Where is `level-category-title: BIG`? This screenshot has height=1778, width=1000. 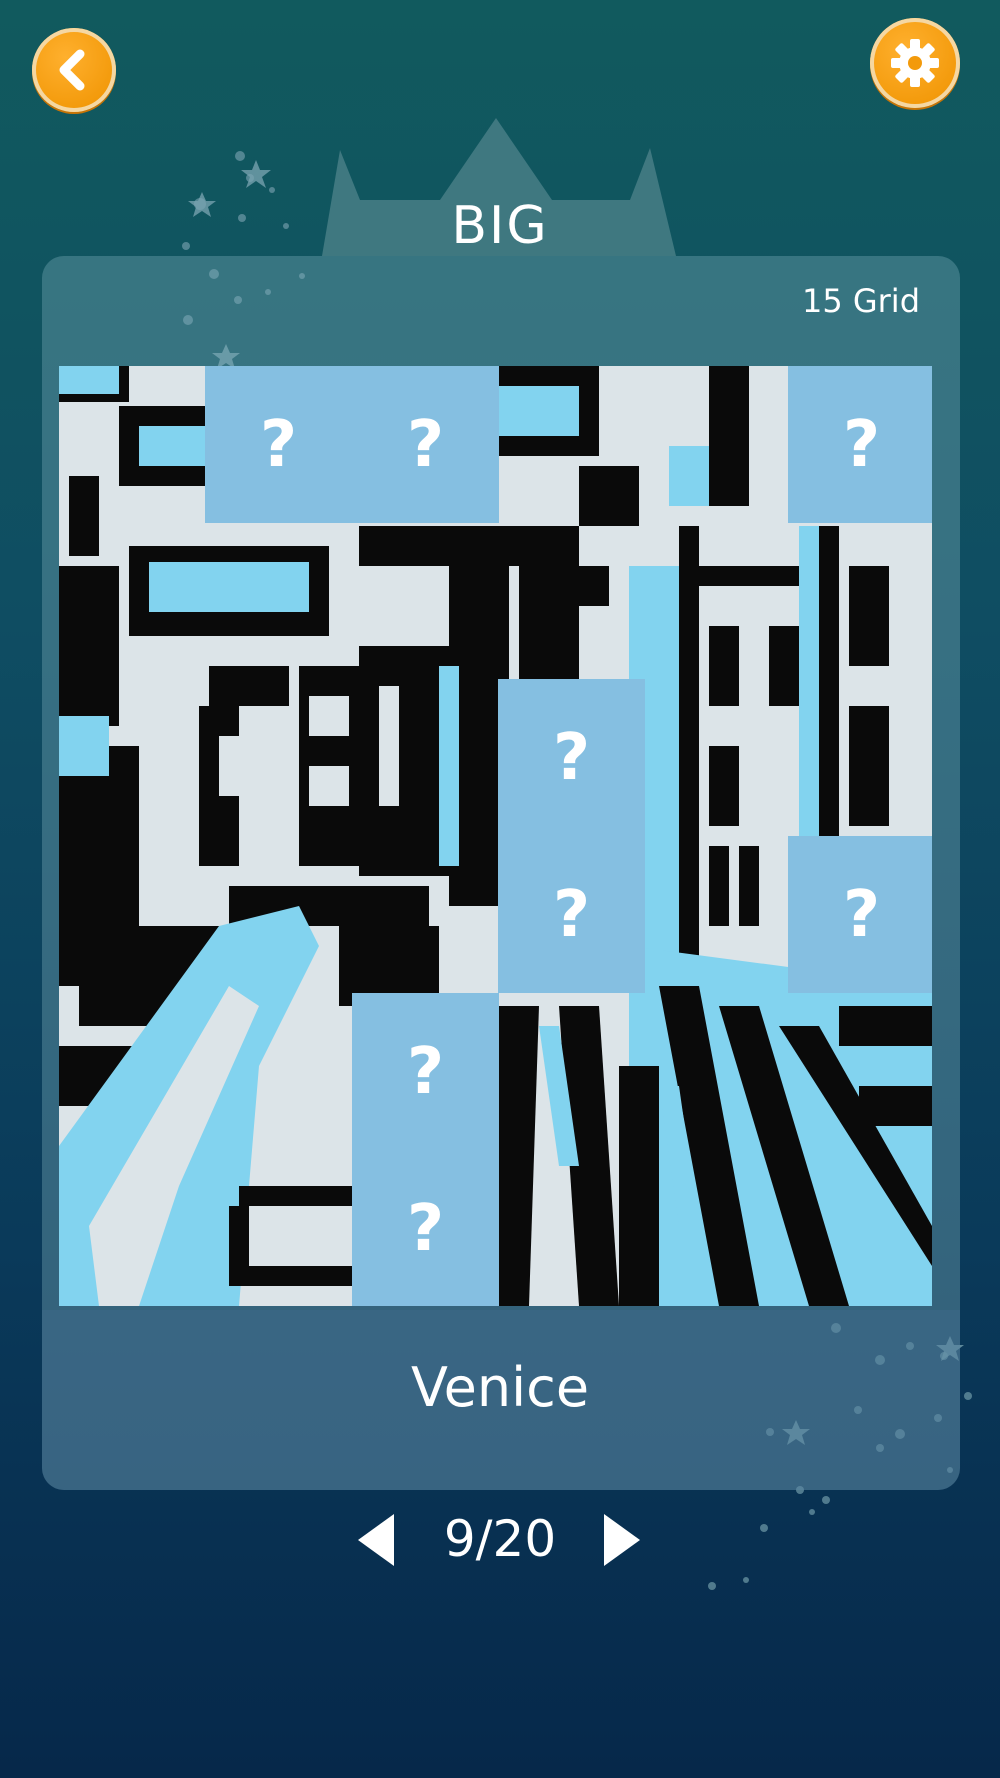 level-category-title: BIG is located at coordinates (500, 226).